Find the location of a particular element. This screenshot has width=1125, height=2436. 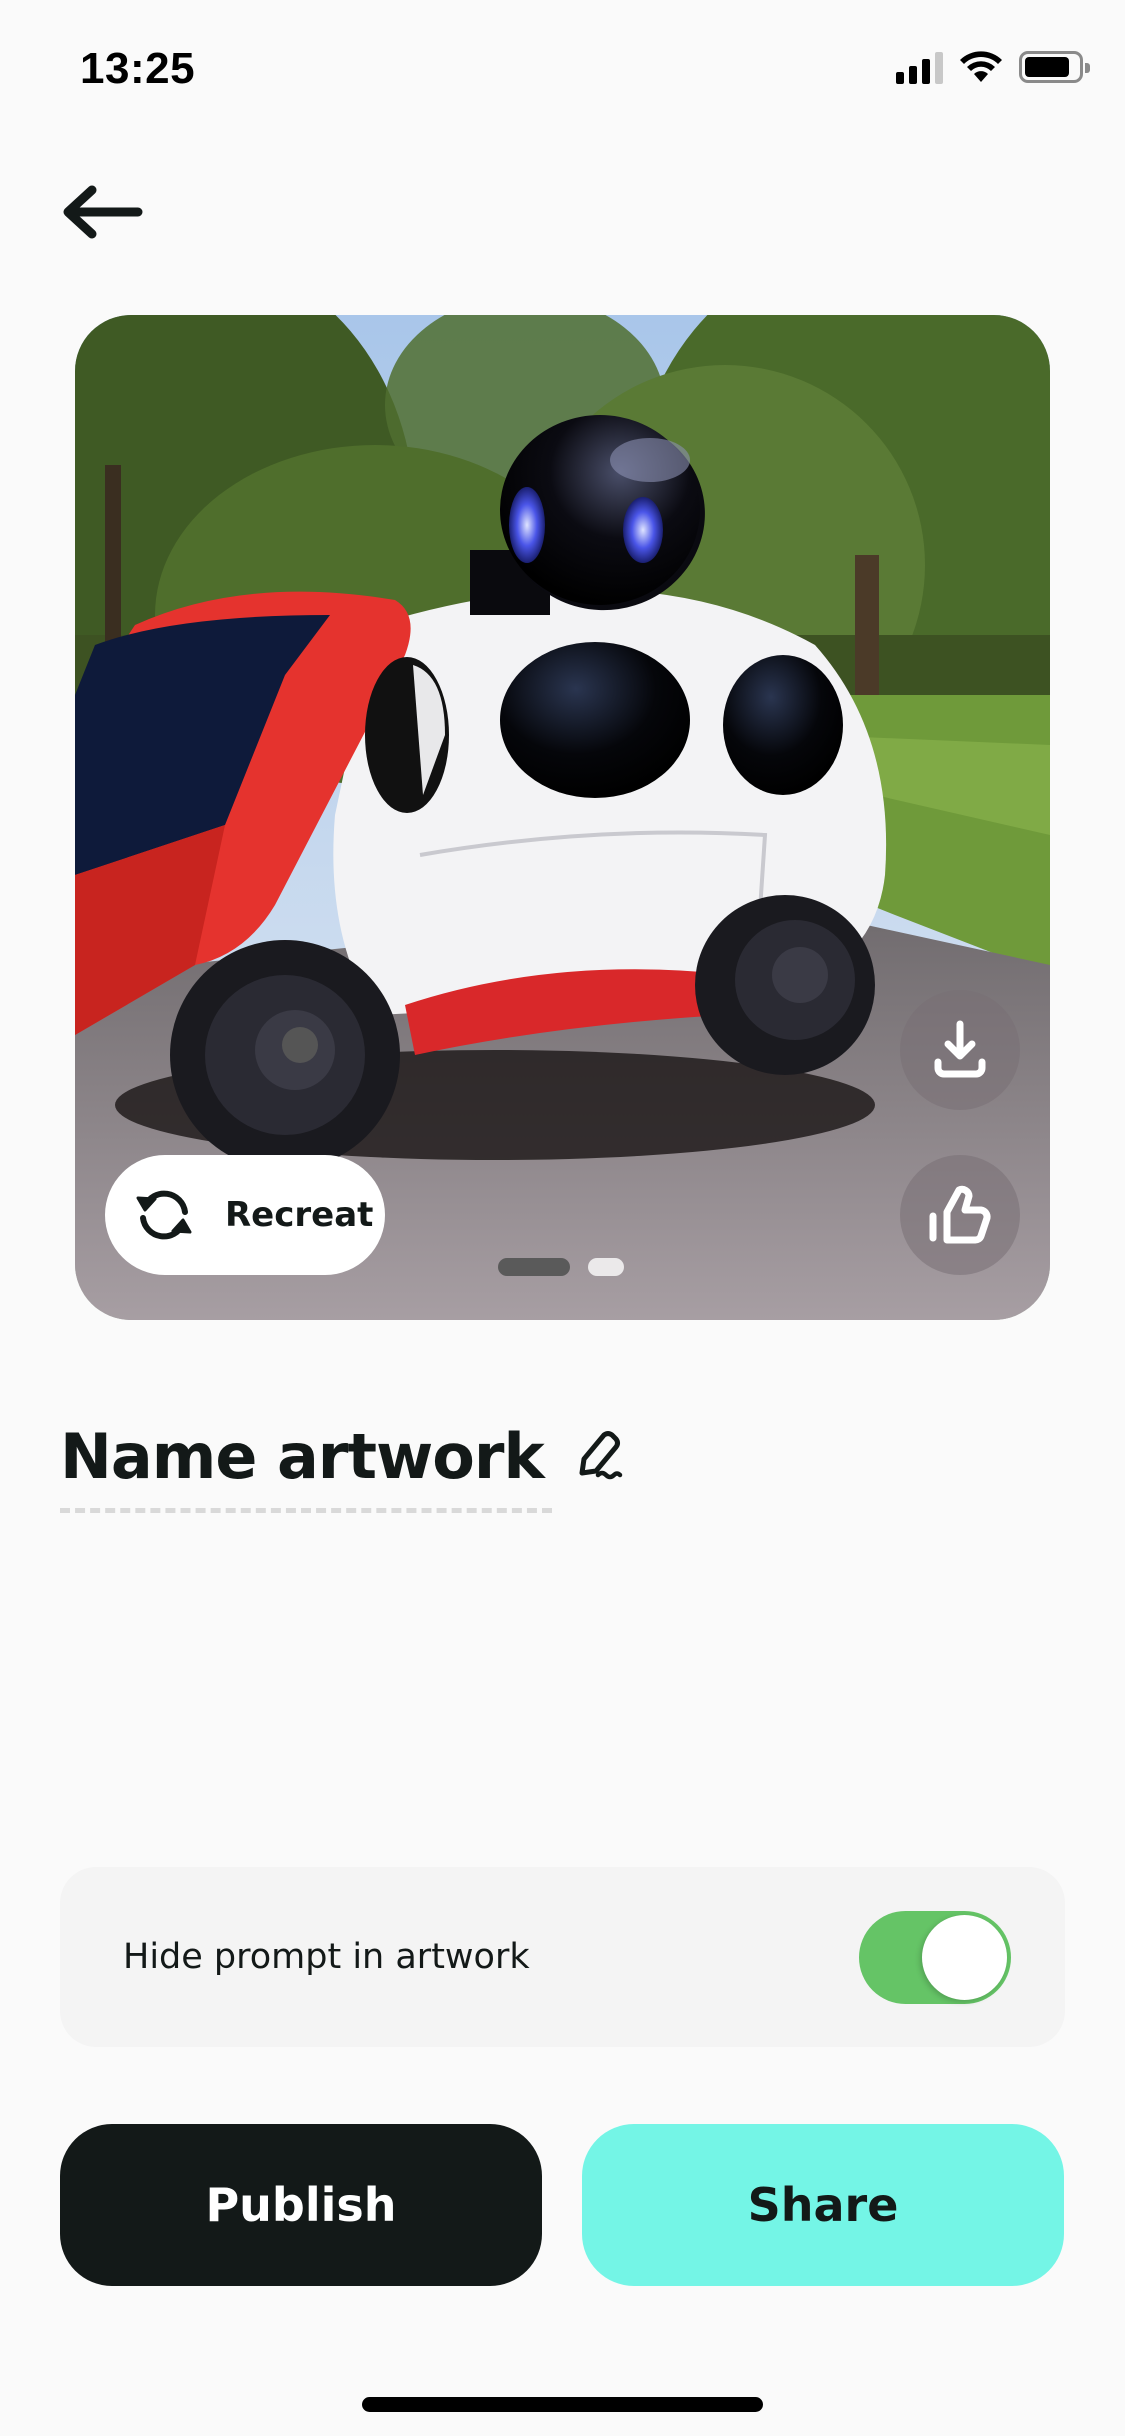

pencil-icon is located at coordinates (600, 1457).